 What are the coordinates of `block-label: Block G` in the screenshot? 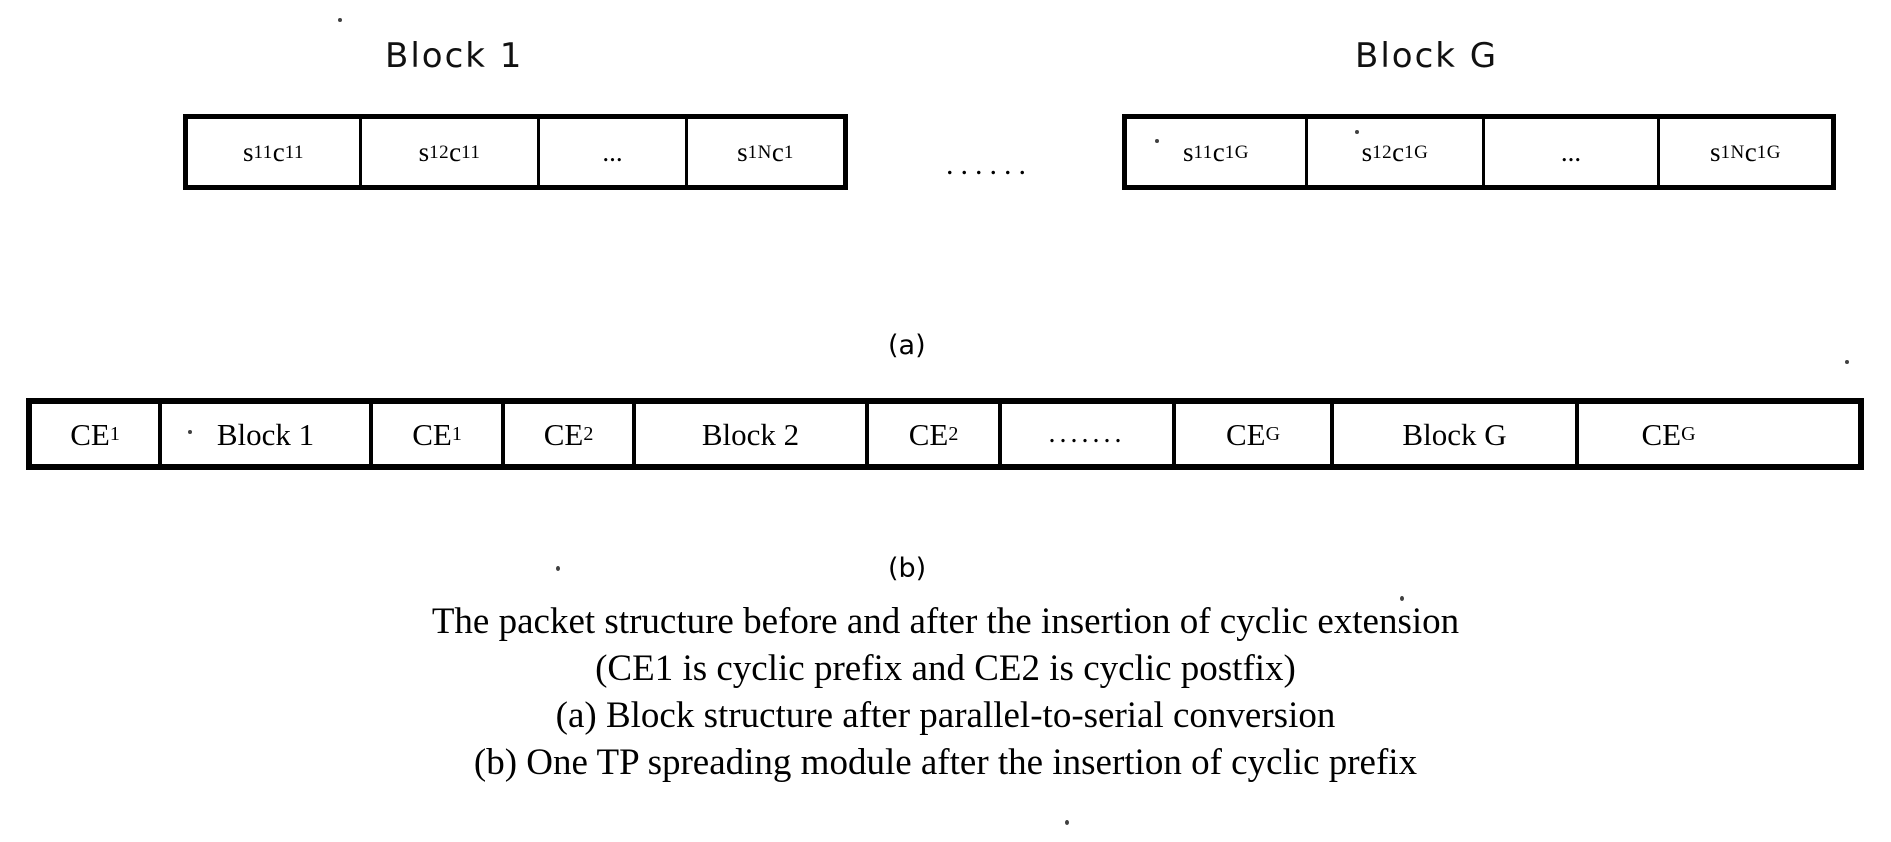 It's located at (1454, 434).